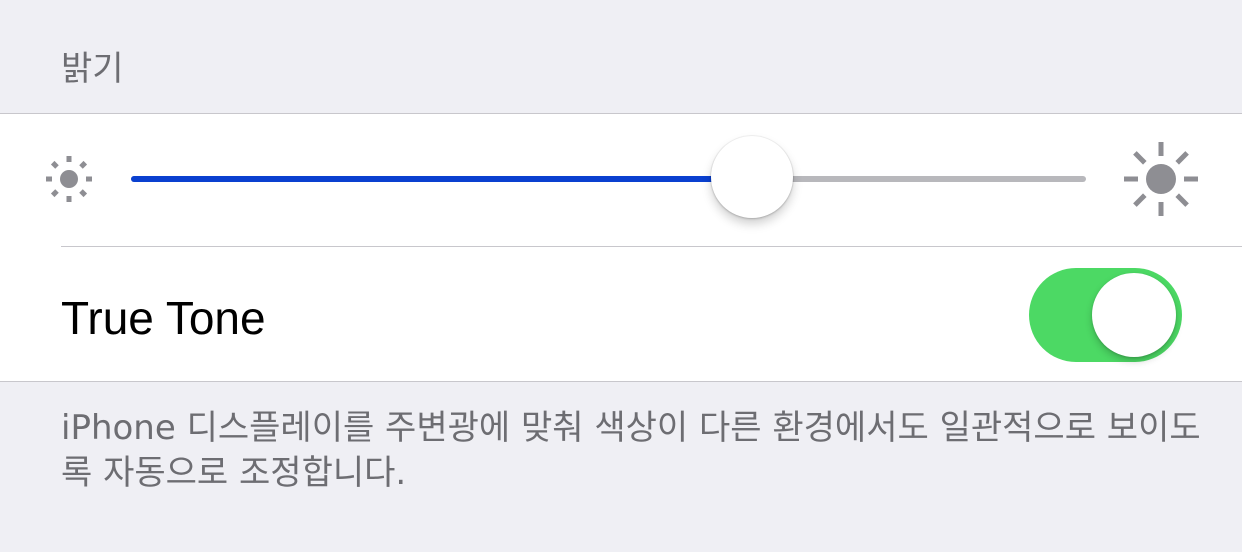 The height and width of the screenshot is (552, 1242). What do you see at coordinates (1134, 315) in the screenshot?
I see `toggle-knob` at bounding box center [1134, 315].